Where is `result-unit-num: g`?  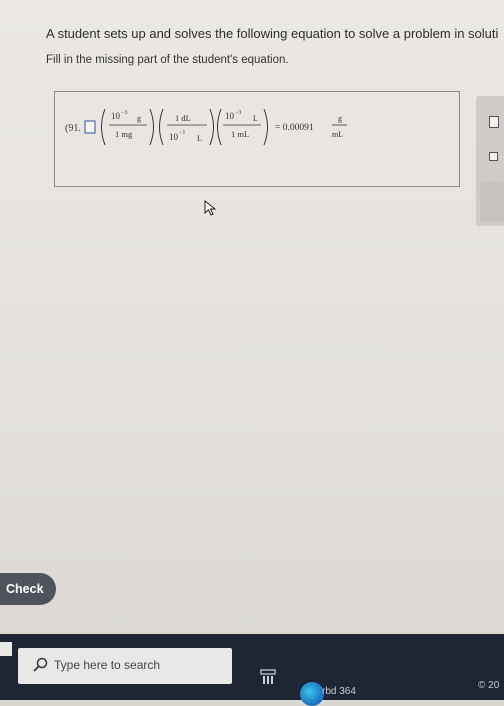
result-unit-num: g is located at coordinates (340, 118).